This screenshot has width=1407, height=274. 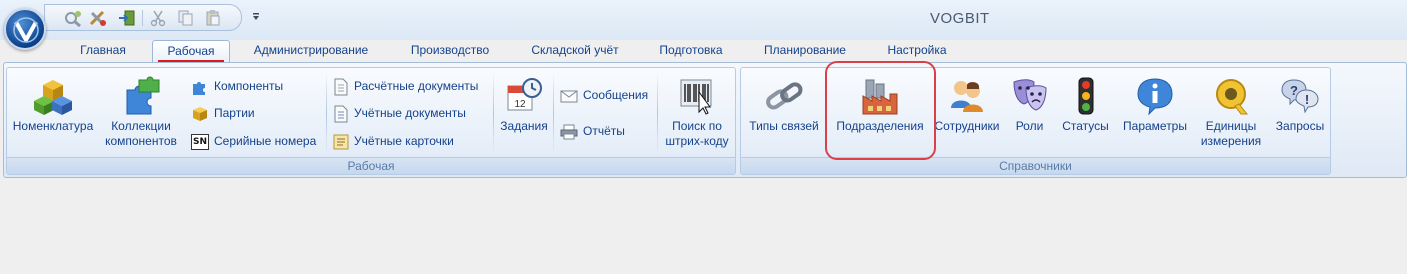 What do you see at coordinates (143, 95) in the screenshot?
I see `puzzle-icon` at bounding box center [143, 95].